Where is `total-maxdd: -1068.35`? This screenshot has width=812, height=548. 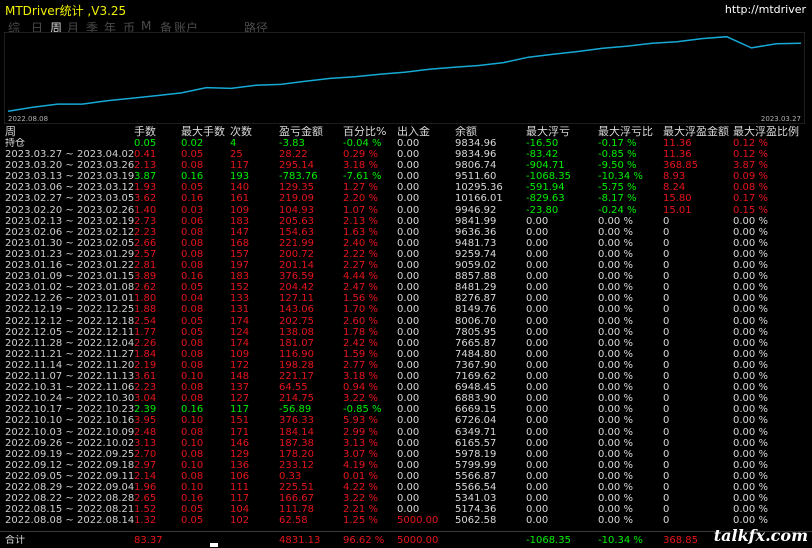
total-maxdd: -1068.35 is located at coordinates (548, 540).